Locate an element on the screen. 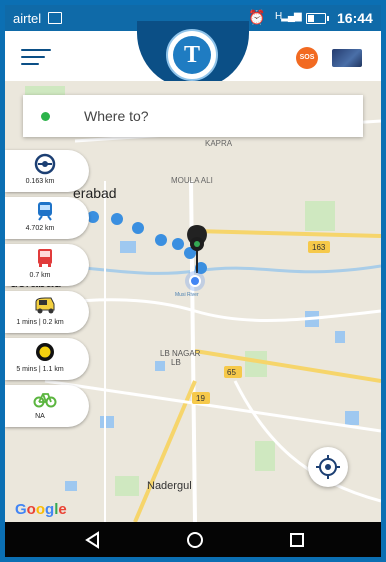  google-letter: e is located at coordinates (62, 509).